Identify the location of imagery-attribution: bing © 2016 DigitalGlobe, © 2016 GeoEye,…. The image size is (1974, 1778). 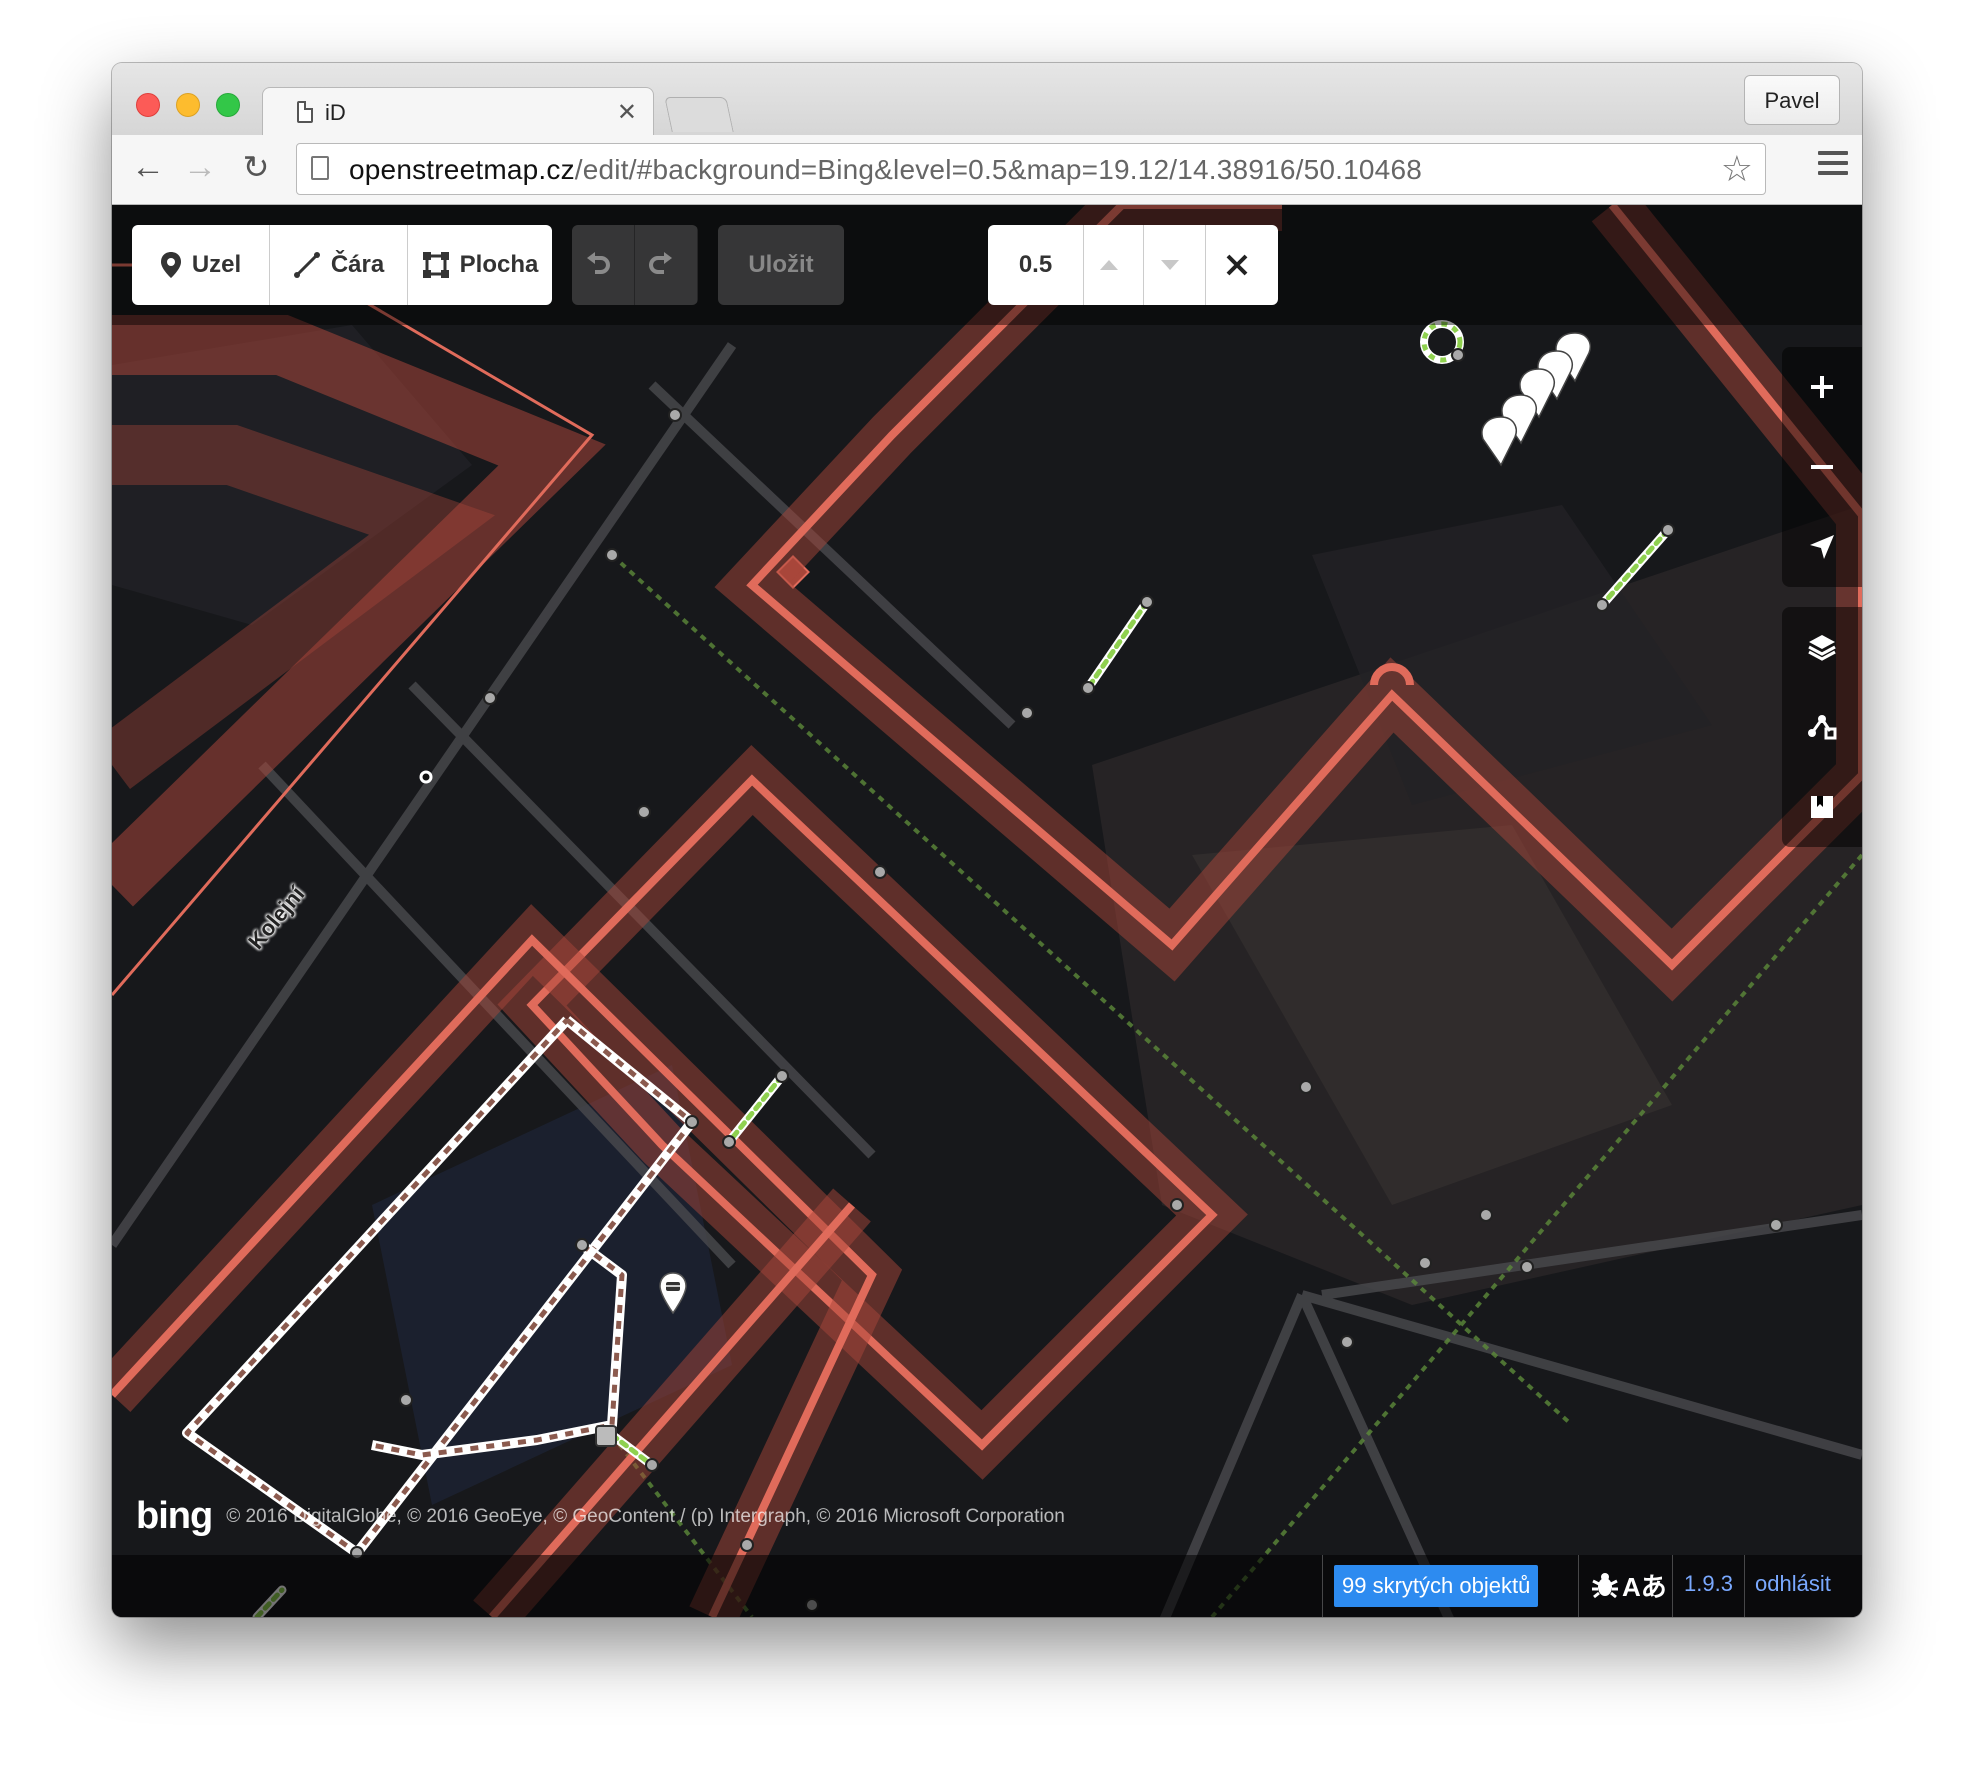
(600, 1516).